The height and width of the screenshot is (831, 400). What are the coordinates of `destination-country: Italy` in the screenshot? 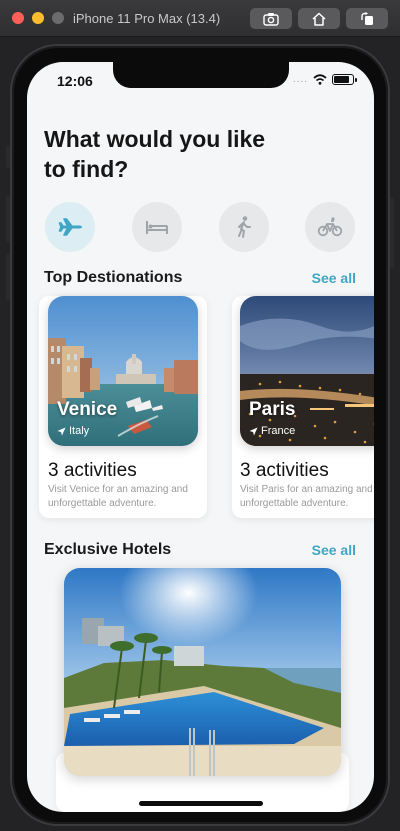 It's located at (73, 431).